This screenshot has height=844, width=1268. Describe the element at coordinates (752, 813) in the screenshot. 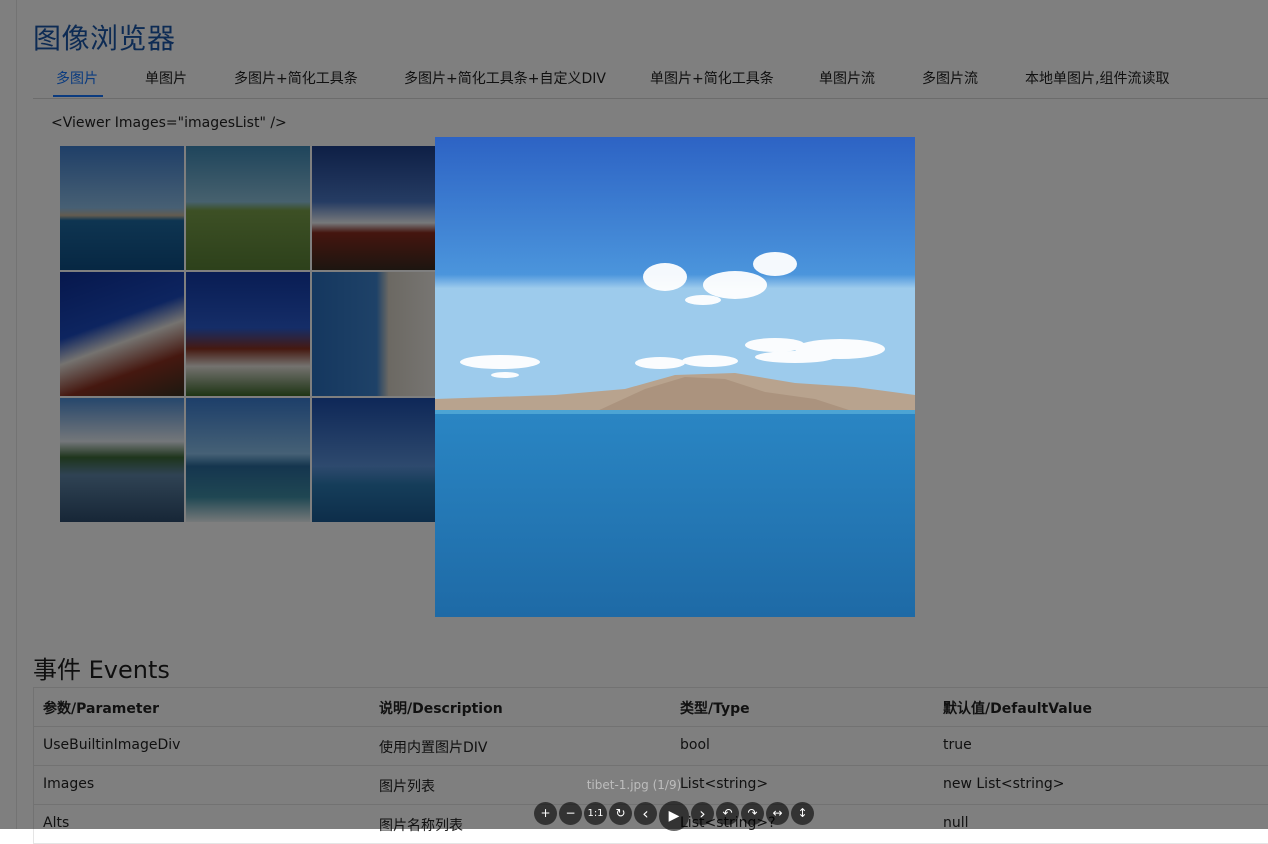

I see `rotate-right-icon: ↷` at that location.